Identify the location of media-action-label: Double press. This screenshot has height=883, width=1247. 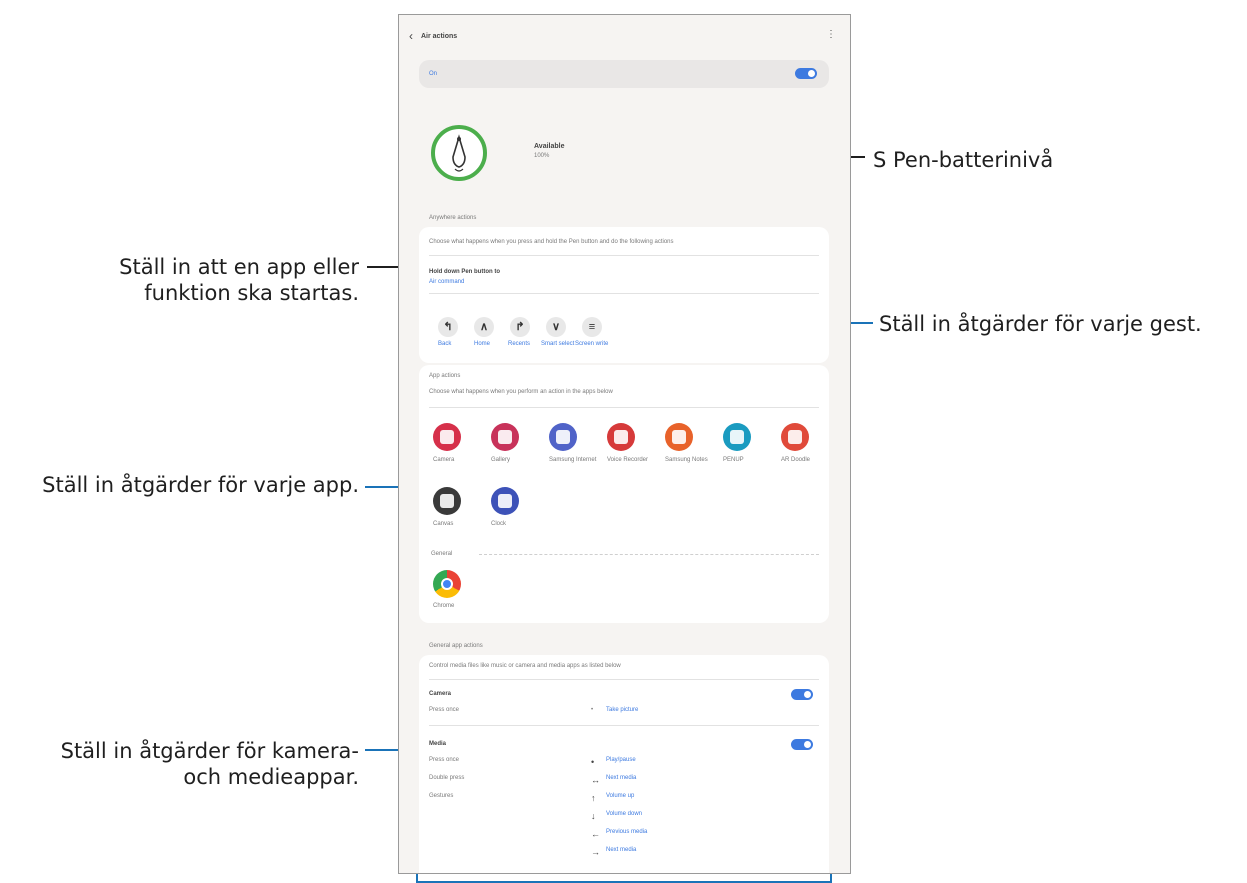
(447, 778).